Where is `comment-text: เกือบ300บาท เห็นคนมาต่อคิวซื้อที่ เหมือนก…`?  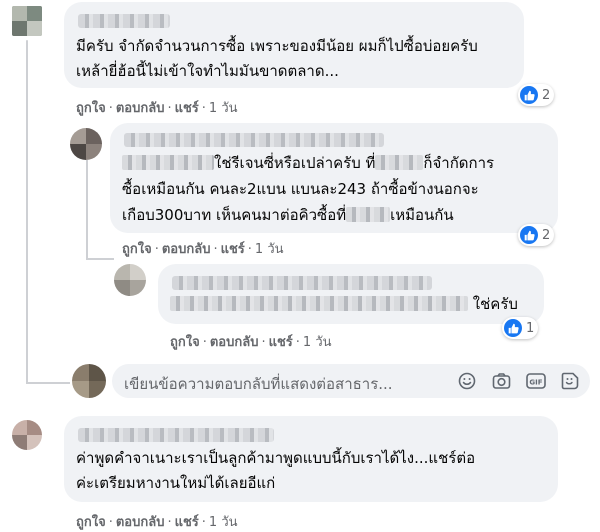 comment-text: เกือบ300บาท เห็นคนมาต่อคิวซื้อที่ เหมือนก… is located at coordinates (288, 215).